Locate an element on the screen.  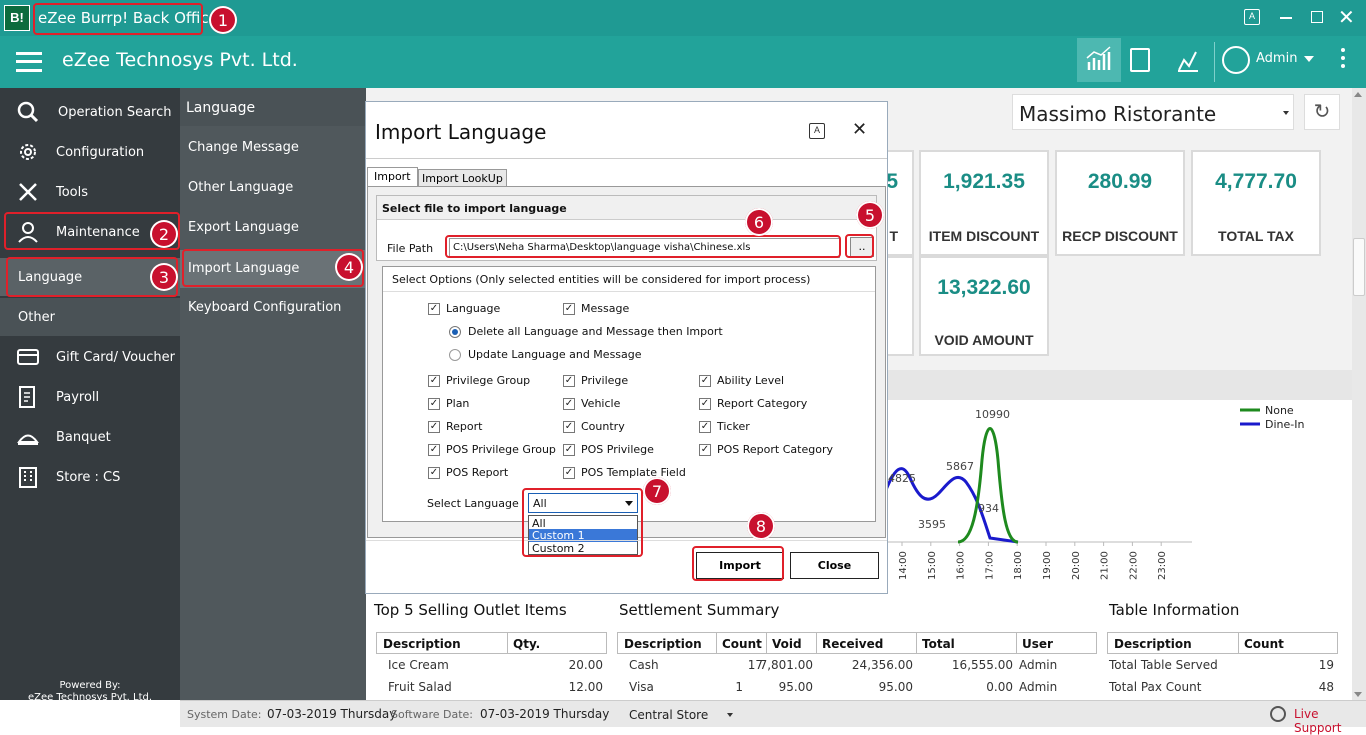
checkbox-label: POS Report Category is located at coordinates (775, 449).